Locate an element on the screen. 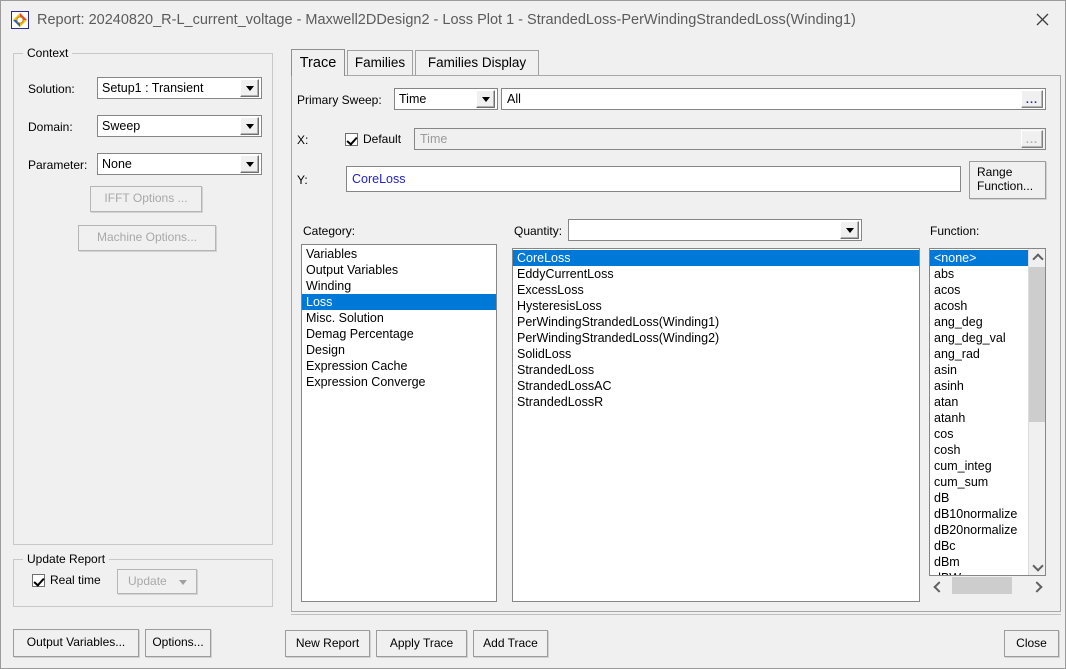 This screenshot has width=1066, height=669. add-trace-button-label: Add Trace is located at coordinates (510, 642).